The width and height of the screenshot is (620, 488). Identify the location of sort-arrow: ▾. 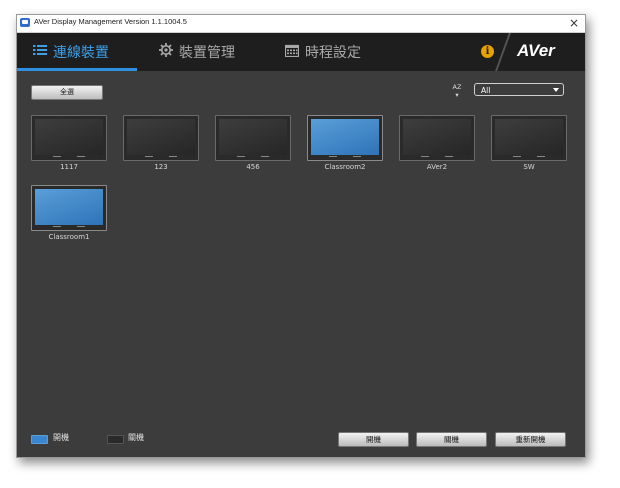
(457, 95).